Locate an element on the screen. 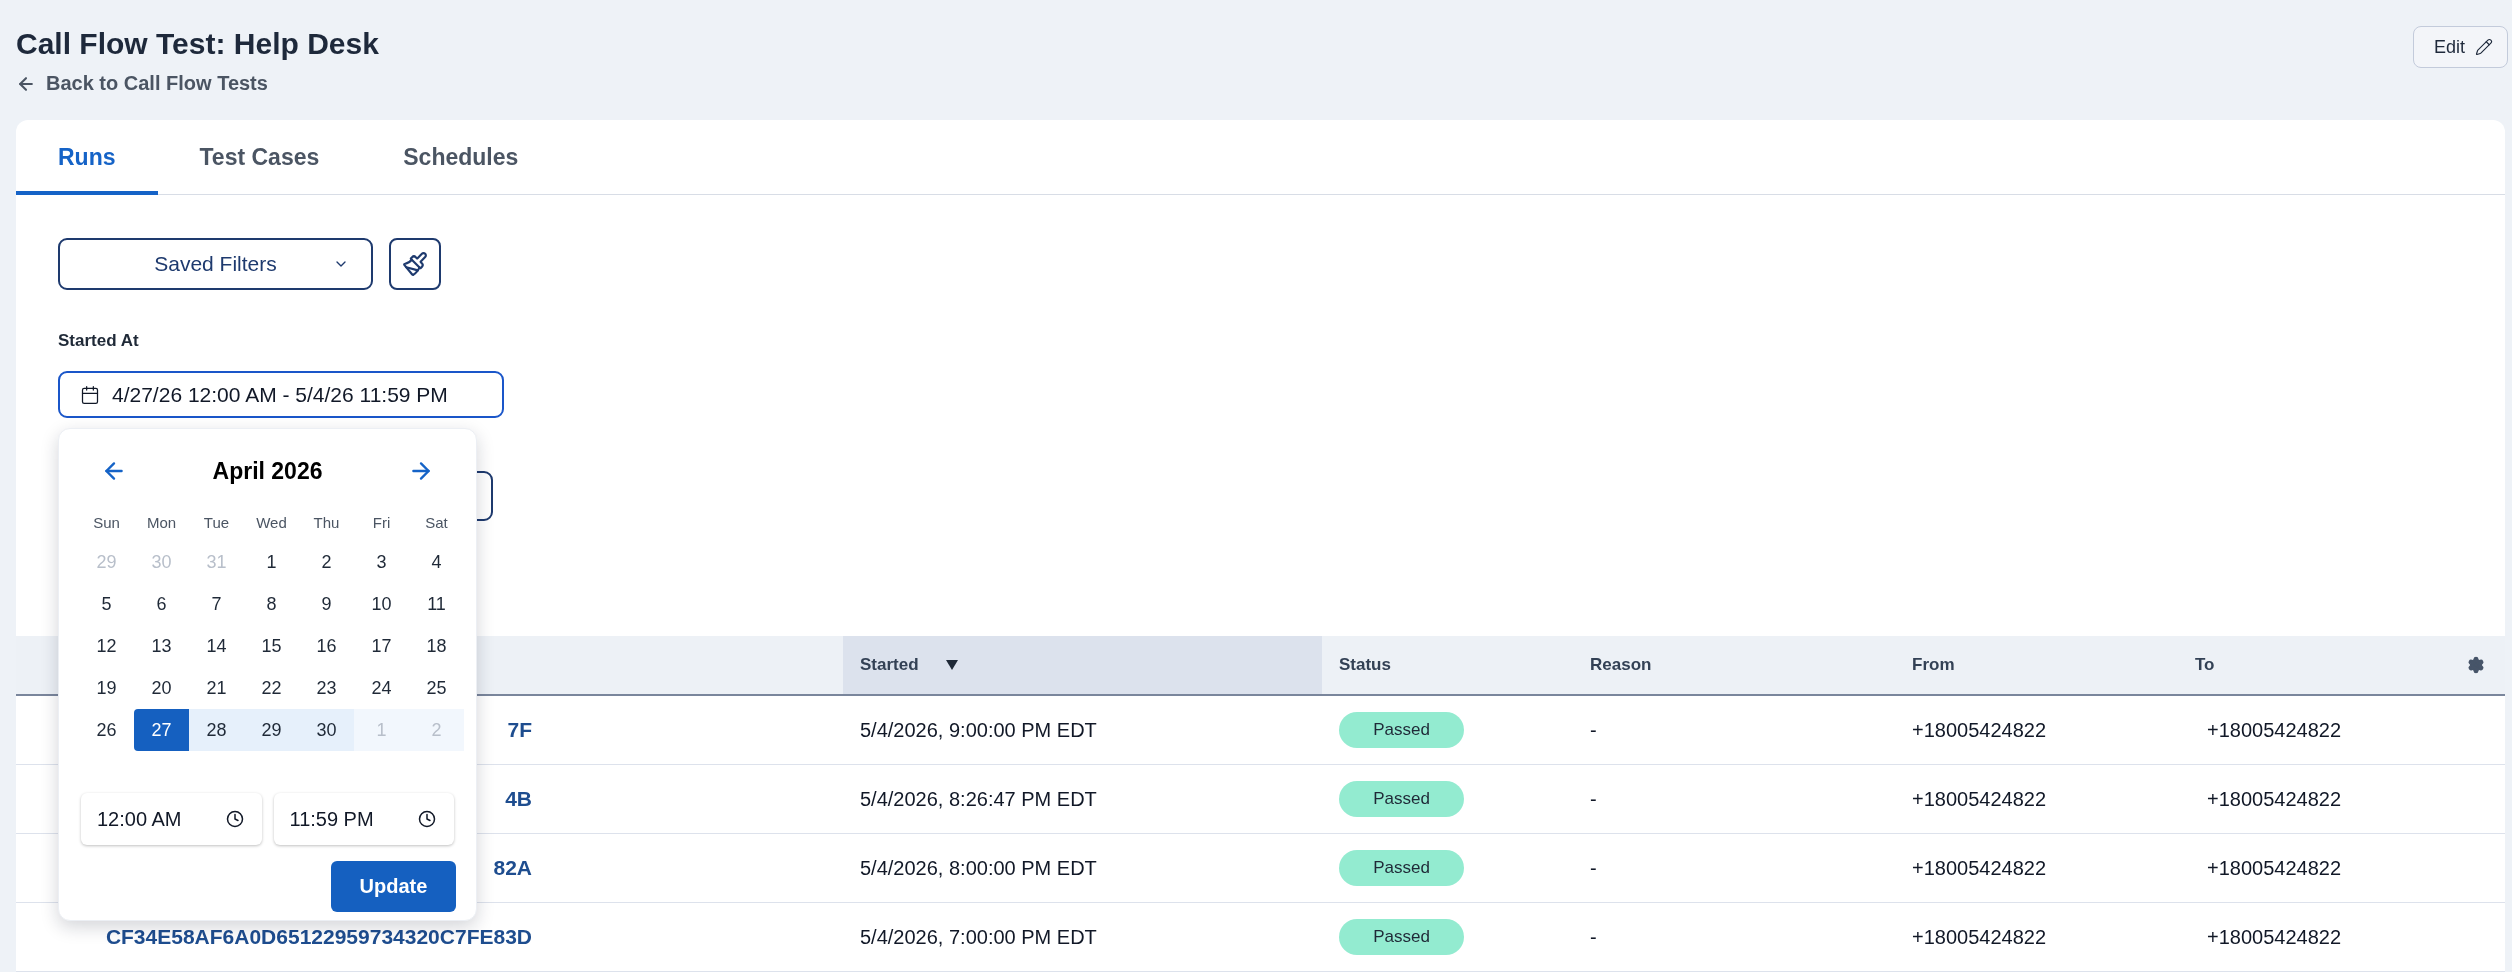  back-link: Back to Call Flow Tests is located at coordinates (197, 83).